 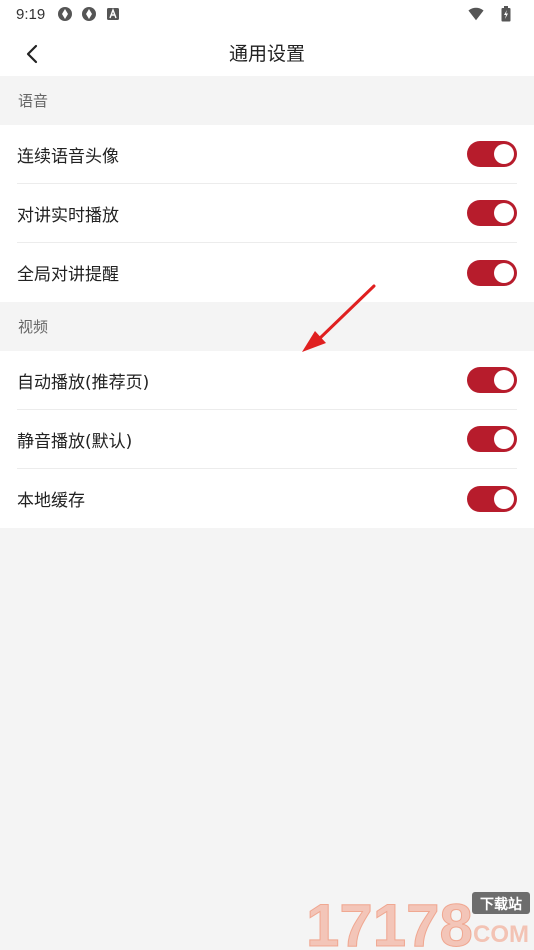 I want to click on page-title: 通用设置, so click(x=266, y=53).